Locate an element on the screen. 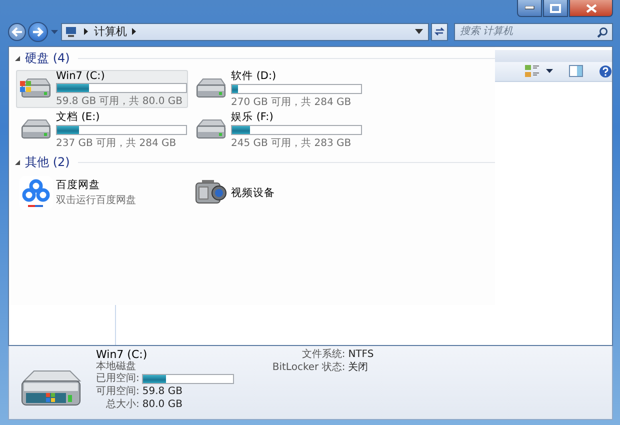 This screenshot has width=620, height=425. back-button is located at coordinates (17, 31).